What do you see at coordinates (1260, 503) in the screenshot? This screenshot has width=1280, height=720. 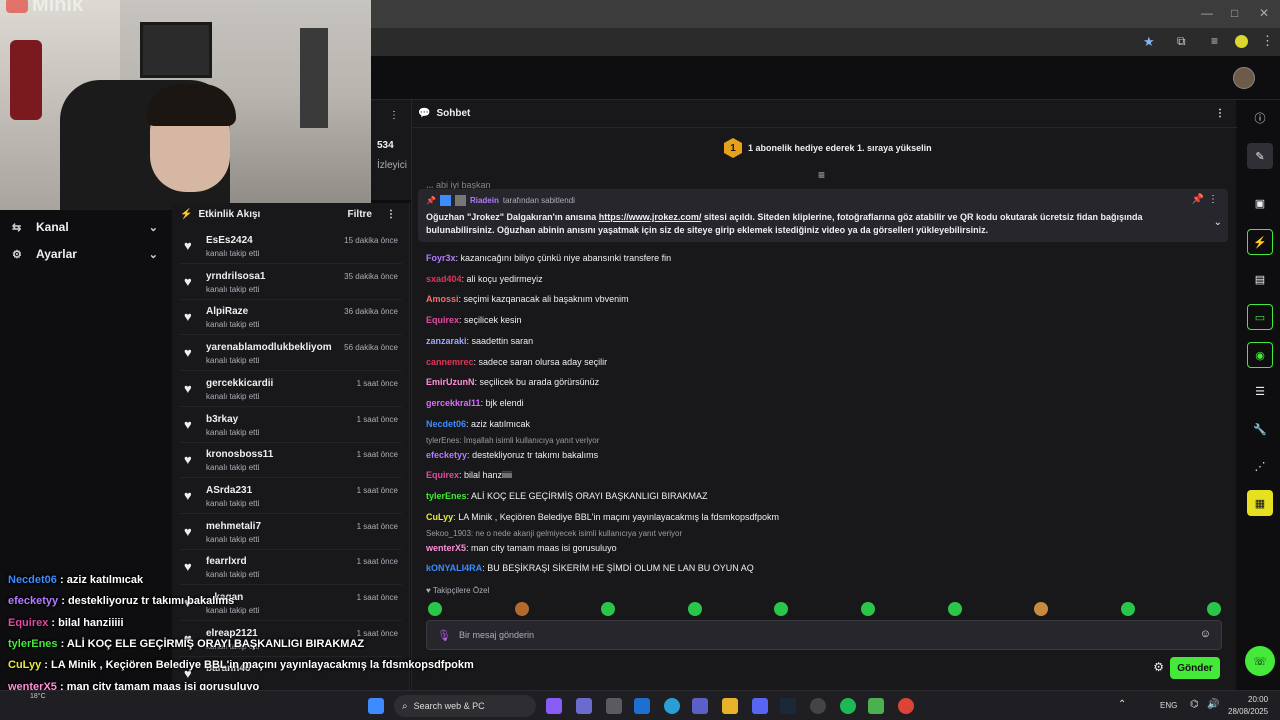 I see `clapper-icon: ▦` at bounding box center [1260, 503].